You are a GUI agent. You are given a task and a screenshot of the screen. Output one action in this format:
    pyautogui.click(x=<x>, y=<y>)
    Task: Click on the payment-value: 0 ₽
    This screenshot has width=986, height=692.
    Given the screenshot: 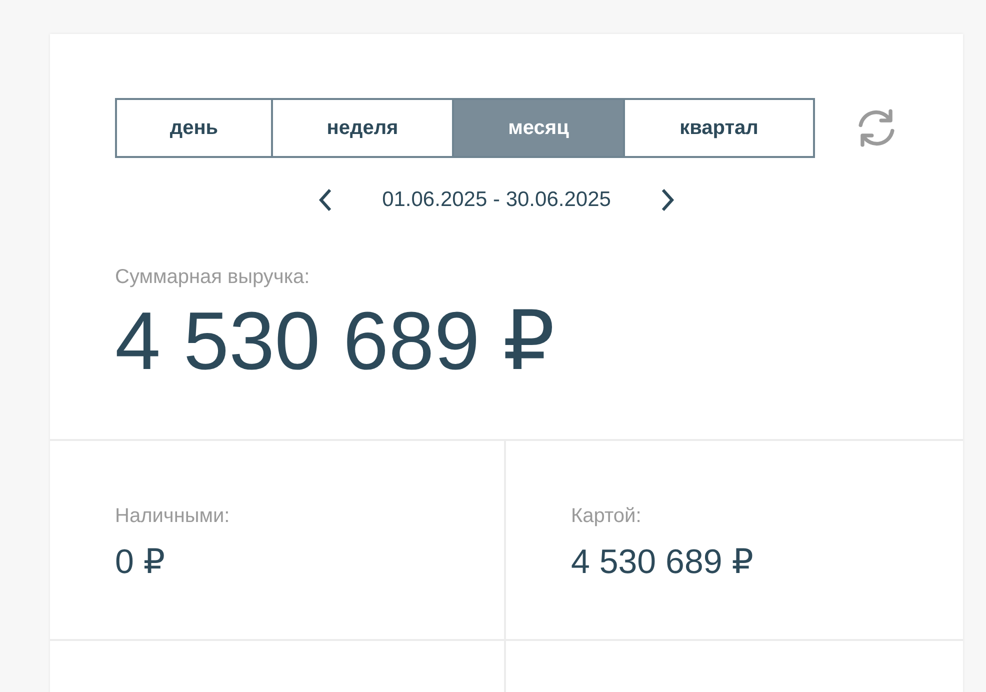 What is the action you would take?
    pyautogui.click(x=140, y=562)
    